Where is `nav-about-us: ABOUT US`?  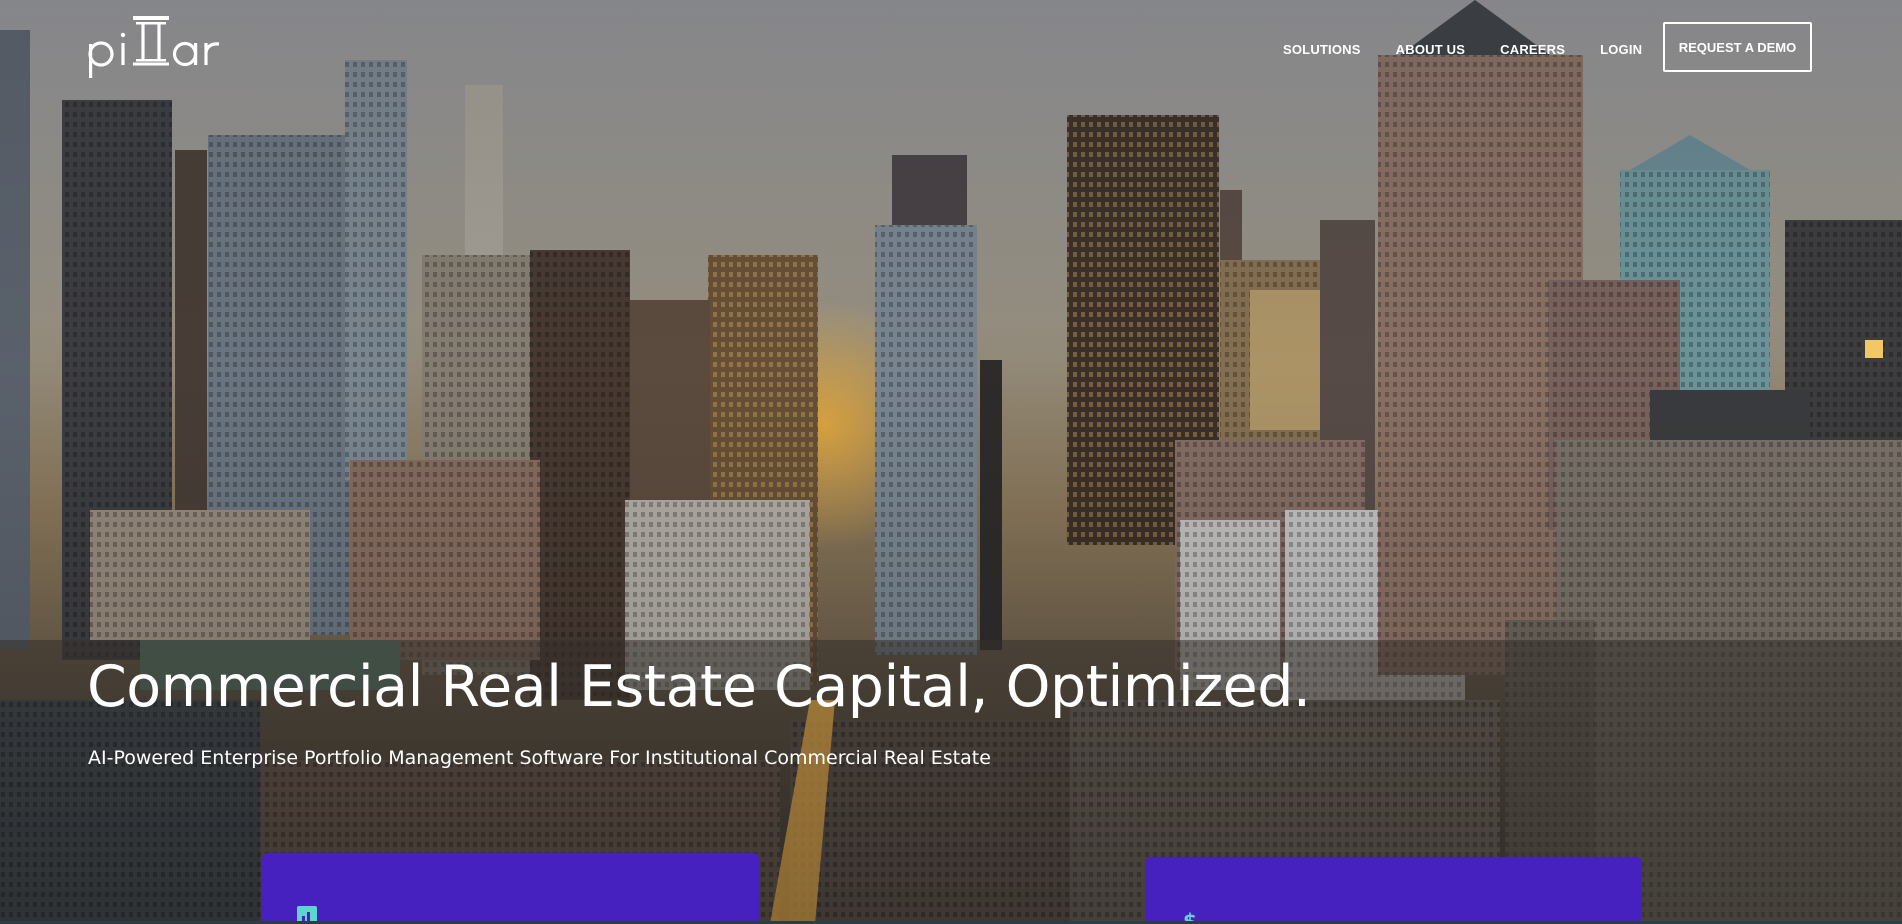
nav-about-us: ABOUT US is located at coordinates (1431, 50).